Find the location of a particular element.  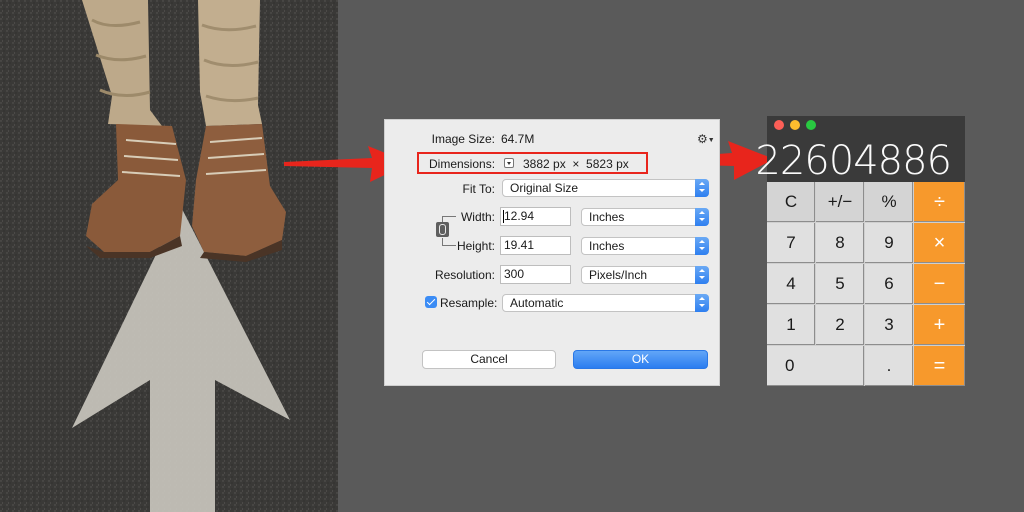

minimize-window-button is located at coordinates (795, 125).